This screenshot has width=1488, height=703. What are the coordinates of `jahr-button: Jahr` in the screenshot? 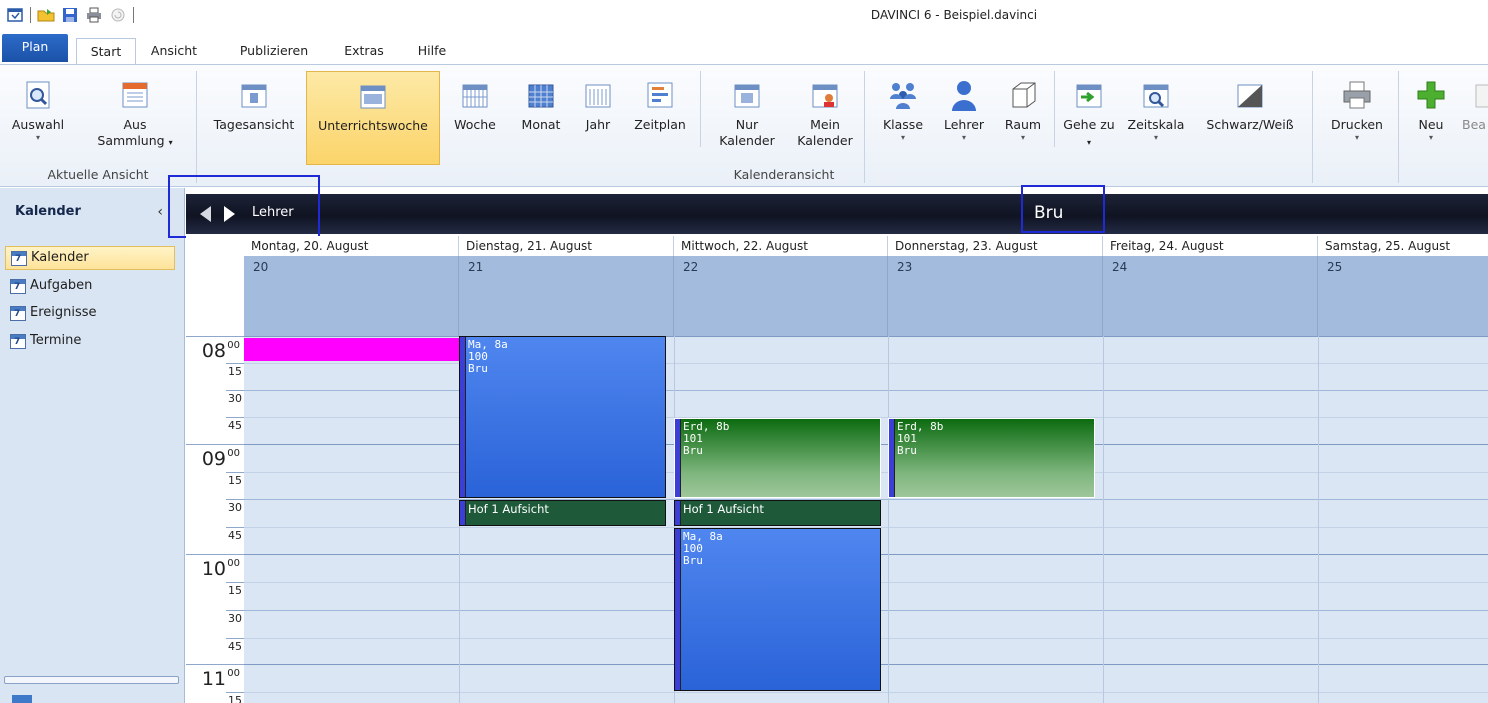 It's located at (598, 118).